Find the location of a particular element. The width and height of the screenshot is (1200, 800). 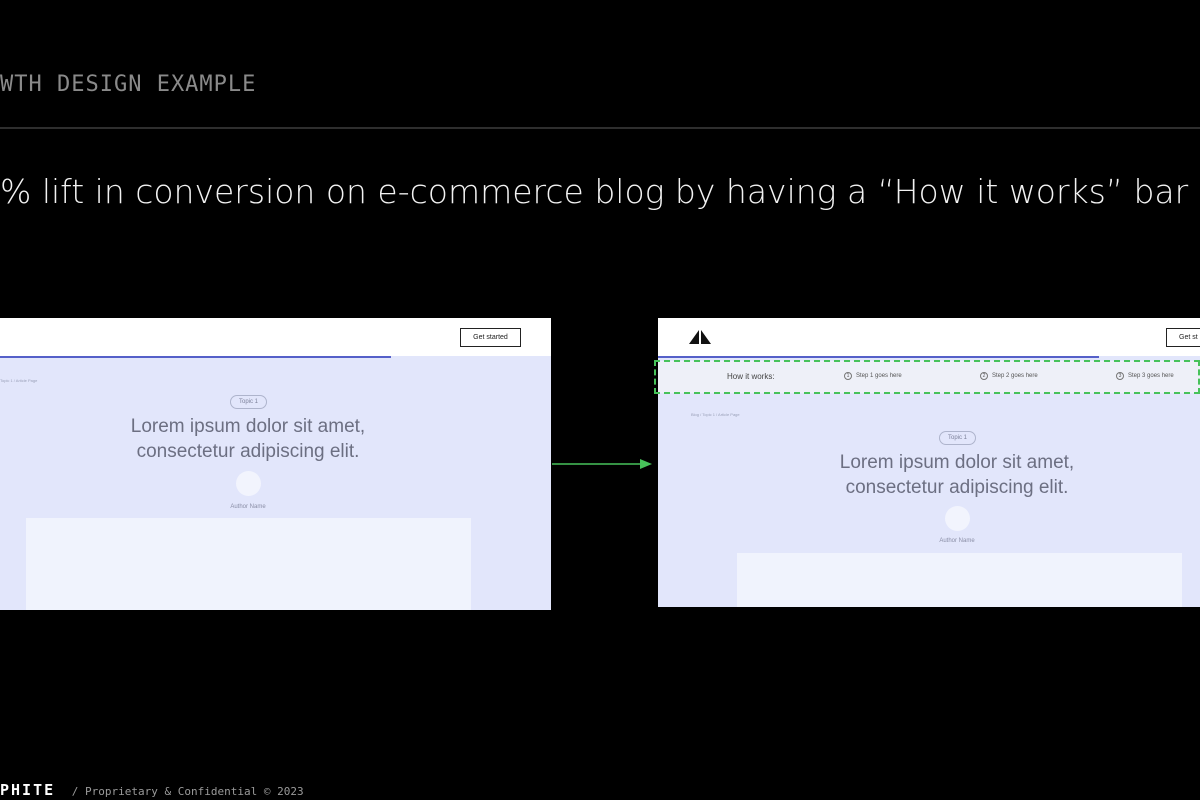

slide-eyebrow: WTH DESIGN EXAMPLE is located at coordinates (128, 84).